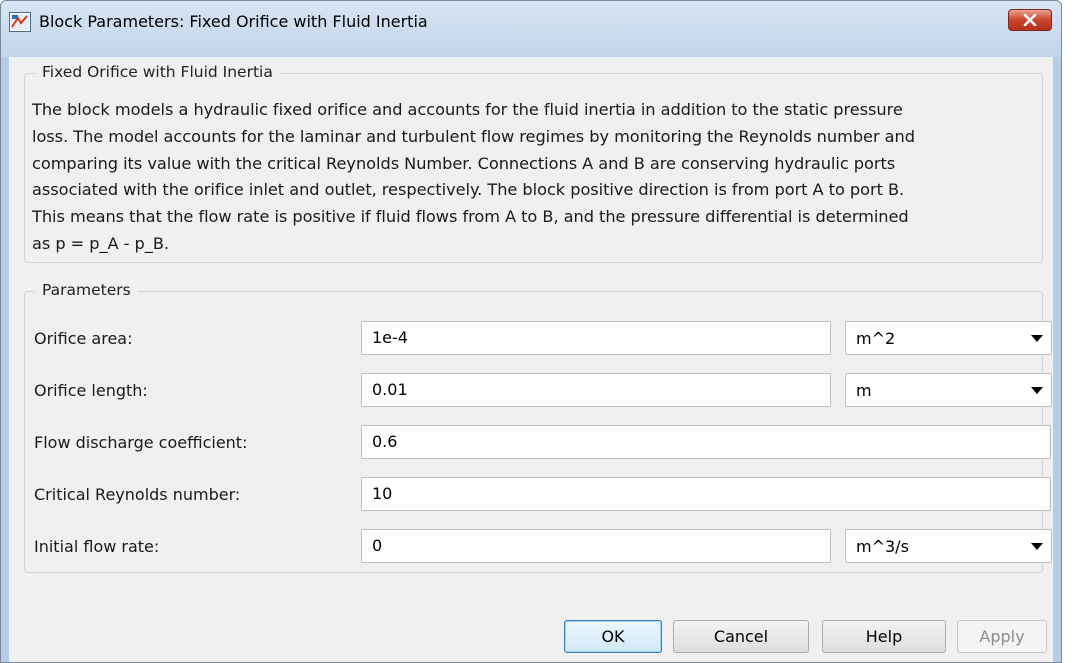 Image resolution: width=1077 pixels, height=663 pixels. What do you see at coordinates (741, 636) in the screenshot?
I see `cancel-button: Cancel` at bounding box center [741, 636].